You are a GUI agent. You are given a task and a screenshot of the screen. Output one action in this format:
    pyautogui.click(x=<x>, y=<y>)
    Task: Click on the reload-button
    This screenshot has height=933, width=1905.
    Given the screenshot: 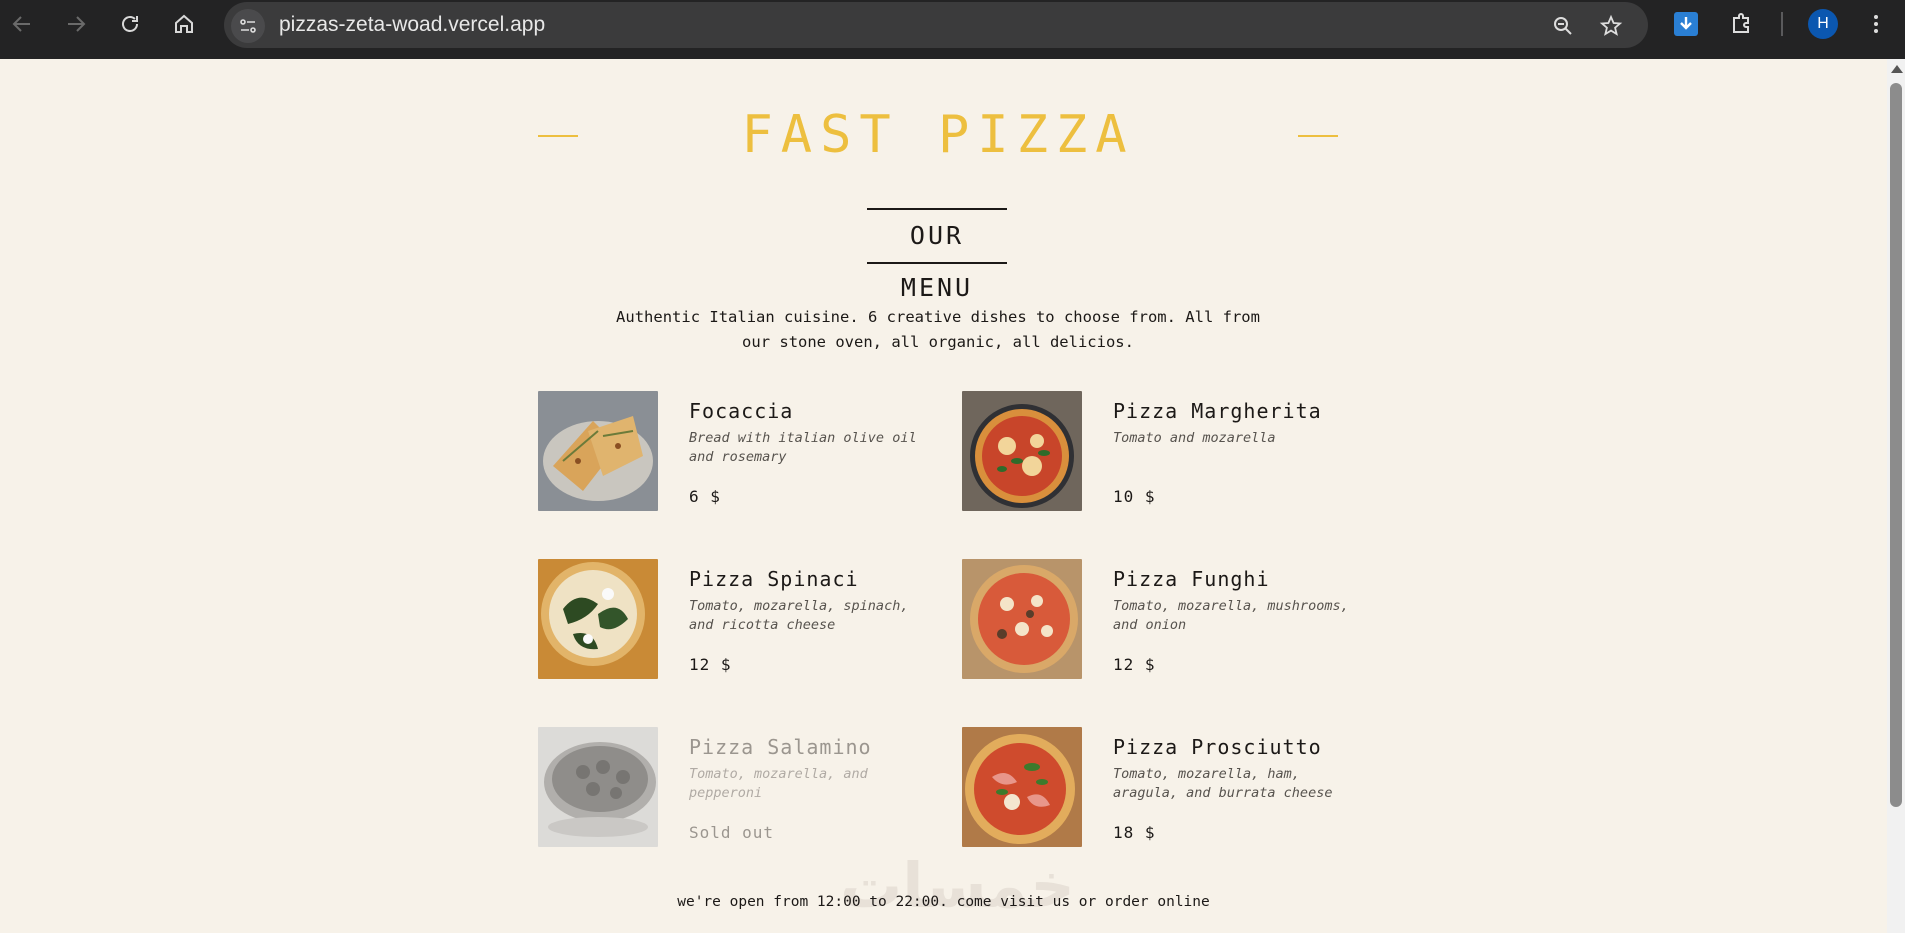 What is the action you would take?
    pyautogui.click(x=130, y=24)
    